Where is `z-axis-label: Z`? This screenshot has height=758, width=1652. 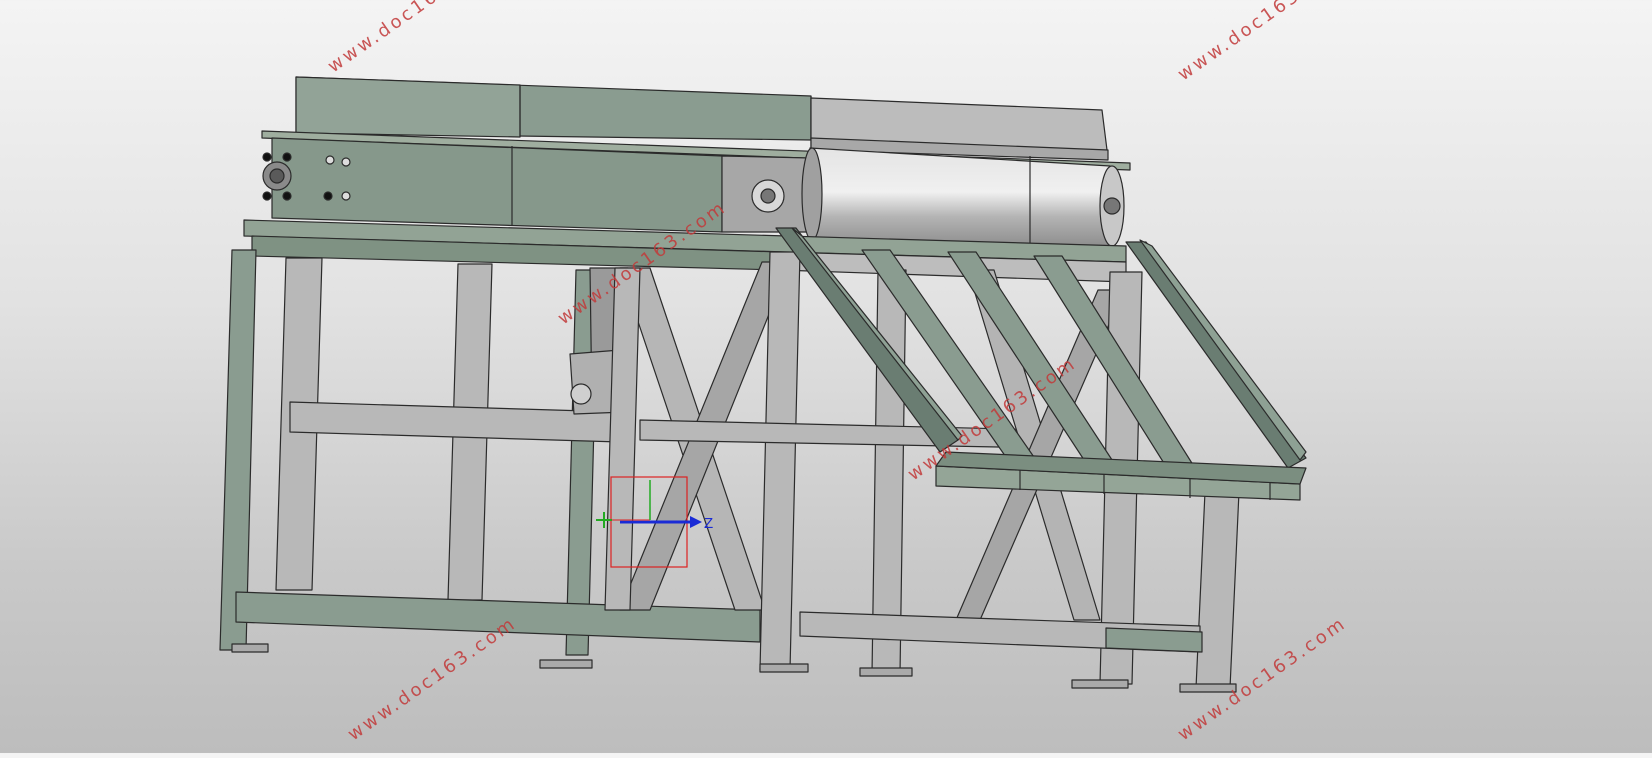 z-axis-label: Z is located at coordinates (708, 523).